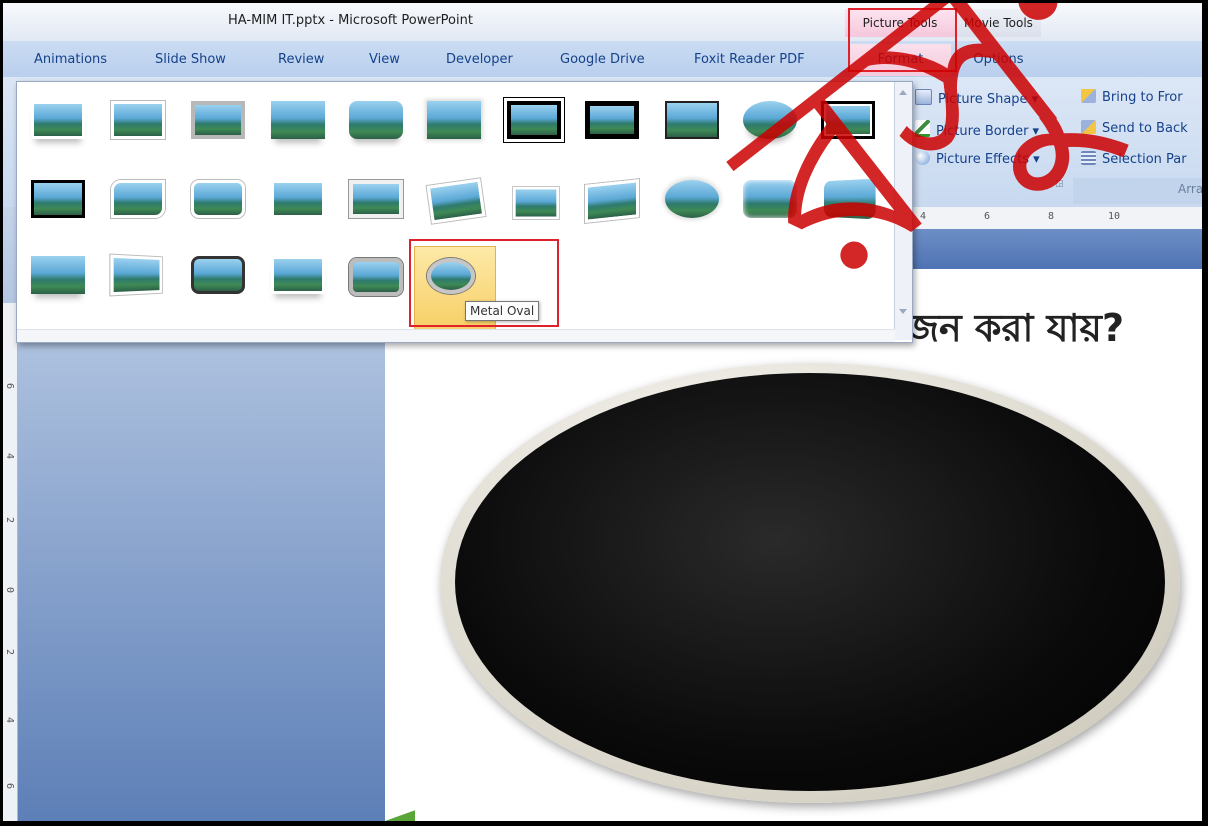  What do you see at coordinates (298, 120) in the screenshot?
I see `style-drop-shadow-rectangle` at bounding box center [298, 120].